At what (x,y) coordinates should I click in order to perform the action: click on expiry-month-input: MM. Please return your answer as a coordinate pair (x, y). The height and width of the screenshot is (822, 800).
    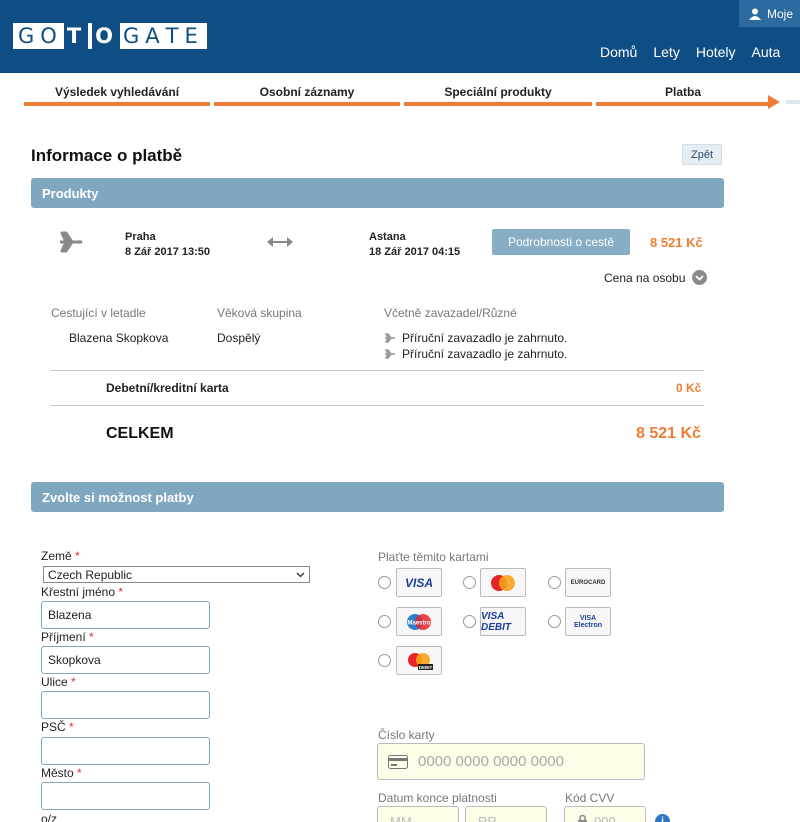
    Looking at the image, I should click on (418, 814).